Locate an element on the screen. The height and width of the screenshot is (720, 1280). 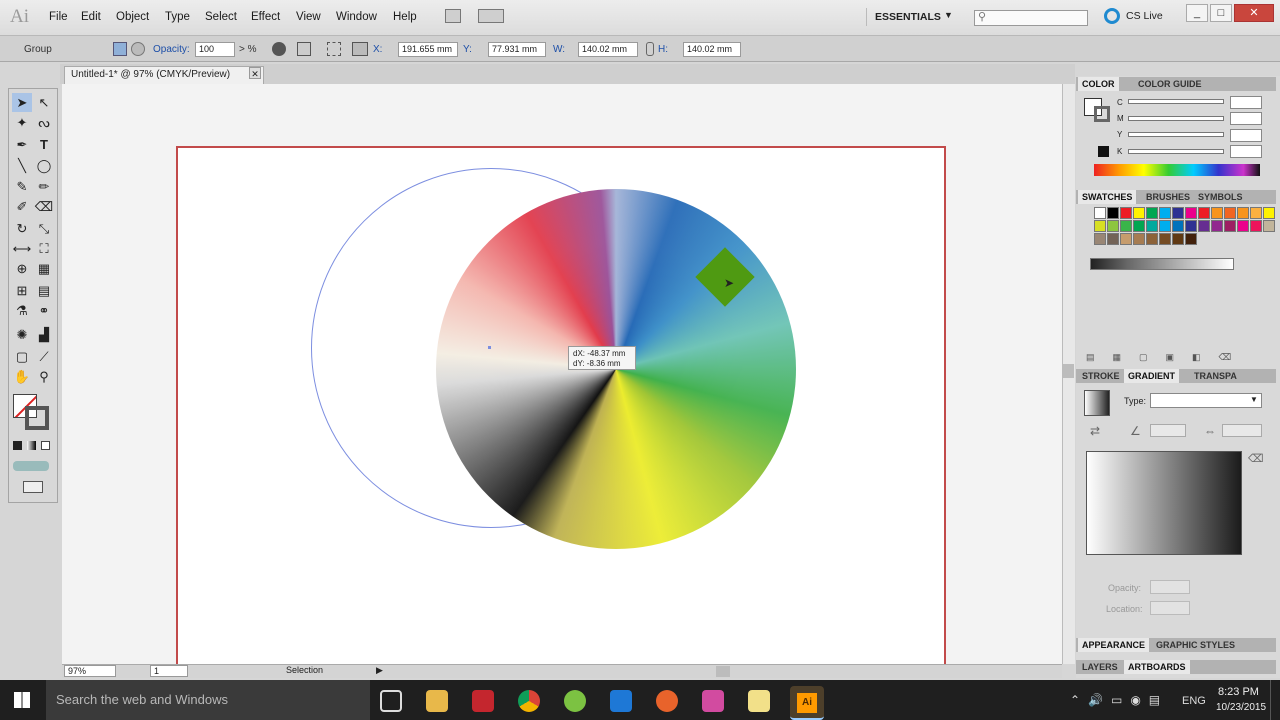
gradient-slider-preview is located at coordinates (1164, 503).